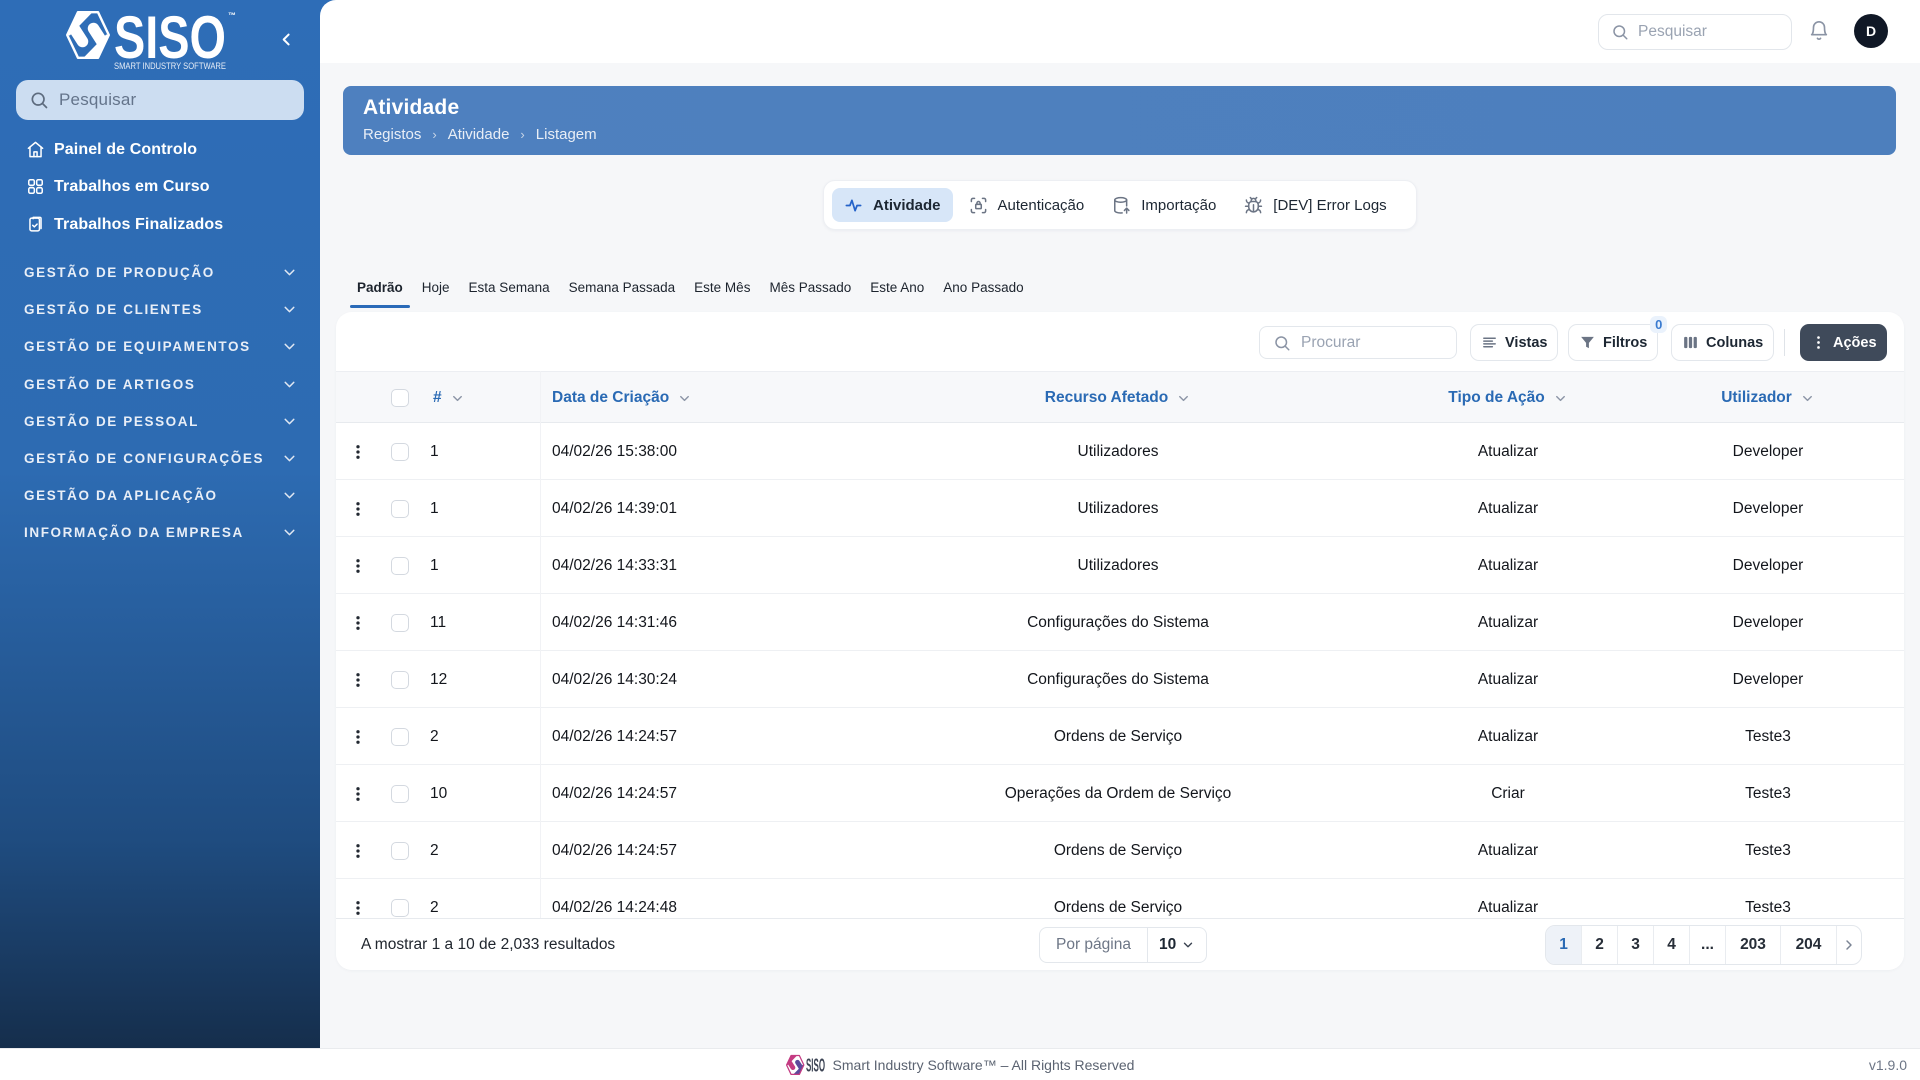 The image size is (1920, 1080). I want to click on svg-text: SMART INDUSTRY SOFTWARE, so click(170, 66).